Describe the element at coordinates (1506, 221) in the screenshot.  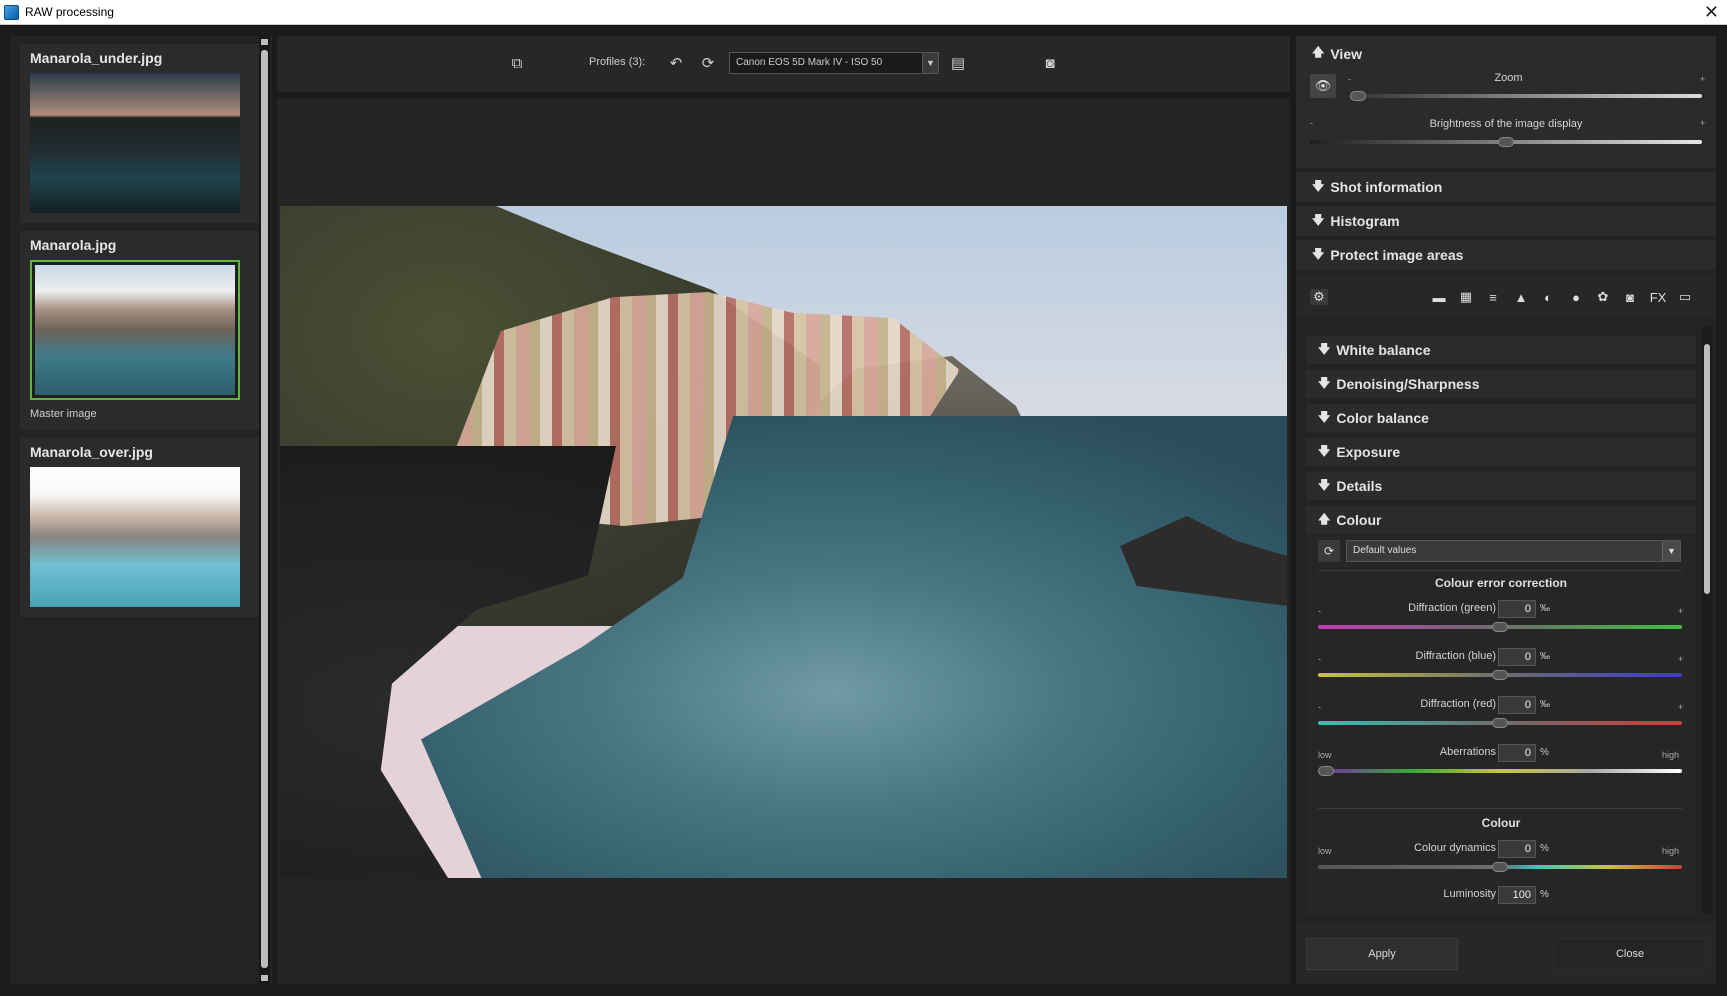
I see `histogram-header: 🡇 Histogram` at that location.